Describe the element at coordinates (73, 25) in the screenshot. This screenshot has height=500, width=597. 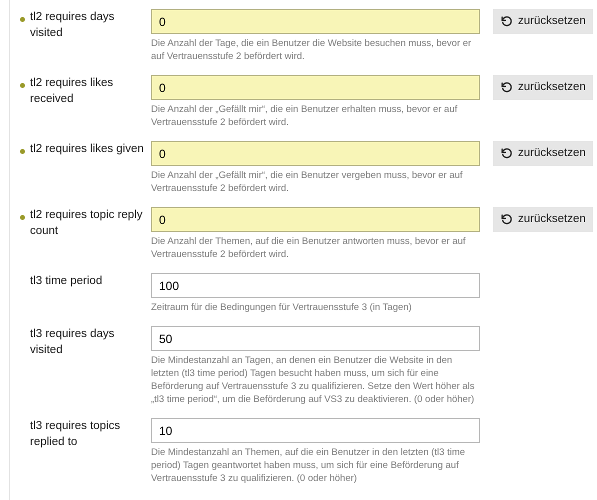
I see `setting-label: tl2 requires days visited` at that location.